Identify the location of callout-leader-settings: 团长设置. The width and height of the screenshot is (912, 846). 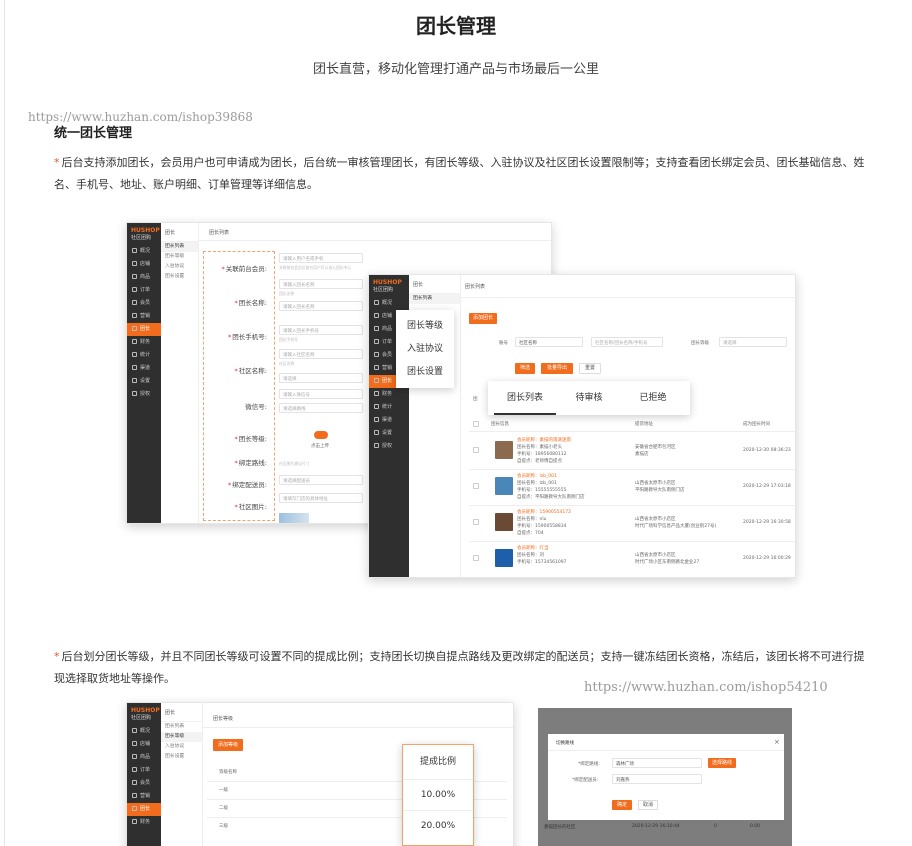
(425, 370).